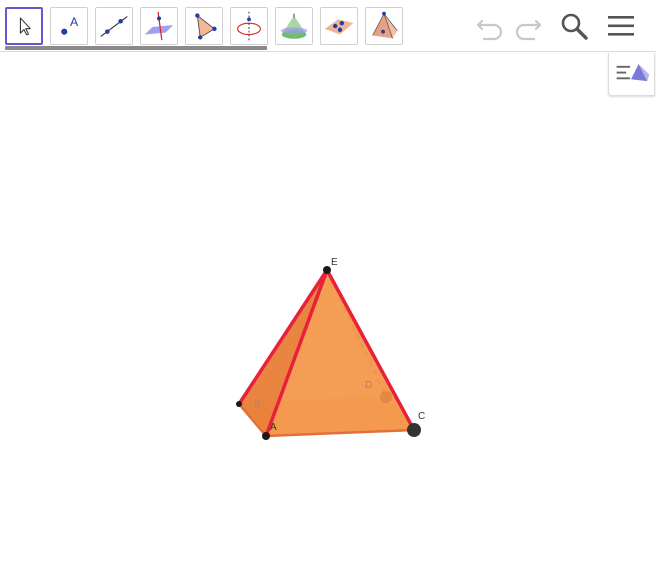 The image size is (656, 564). I want to click on view-tool-button, so click(339, 26).